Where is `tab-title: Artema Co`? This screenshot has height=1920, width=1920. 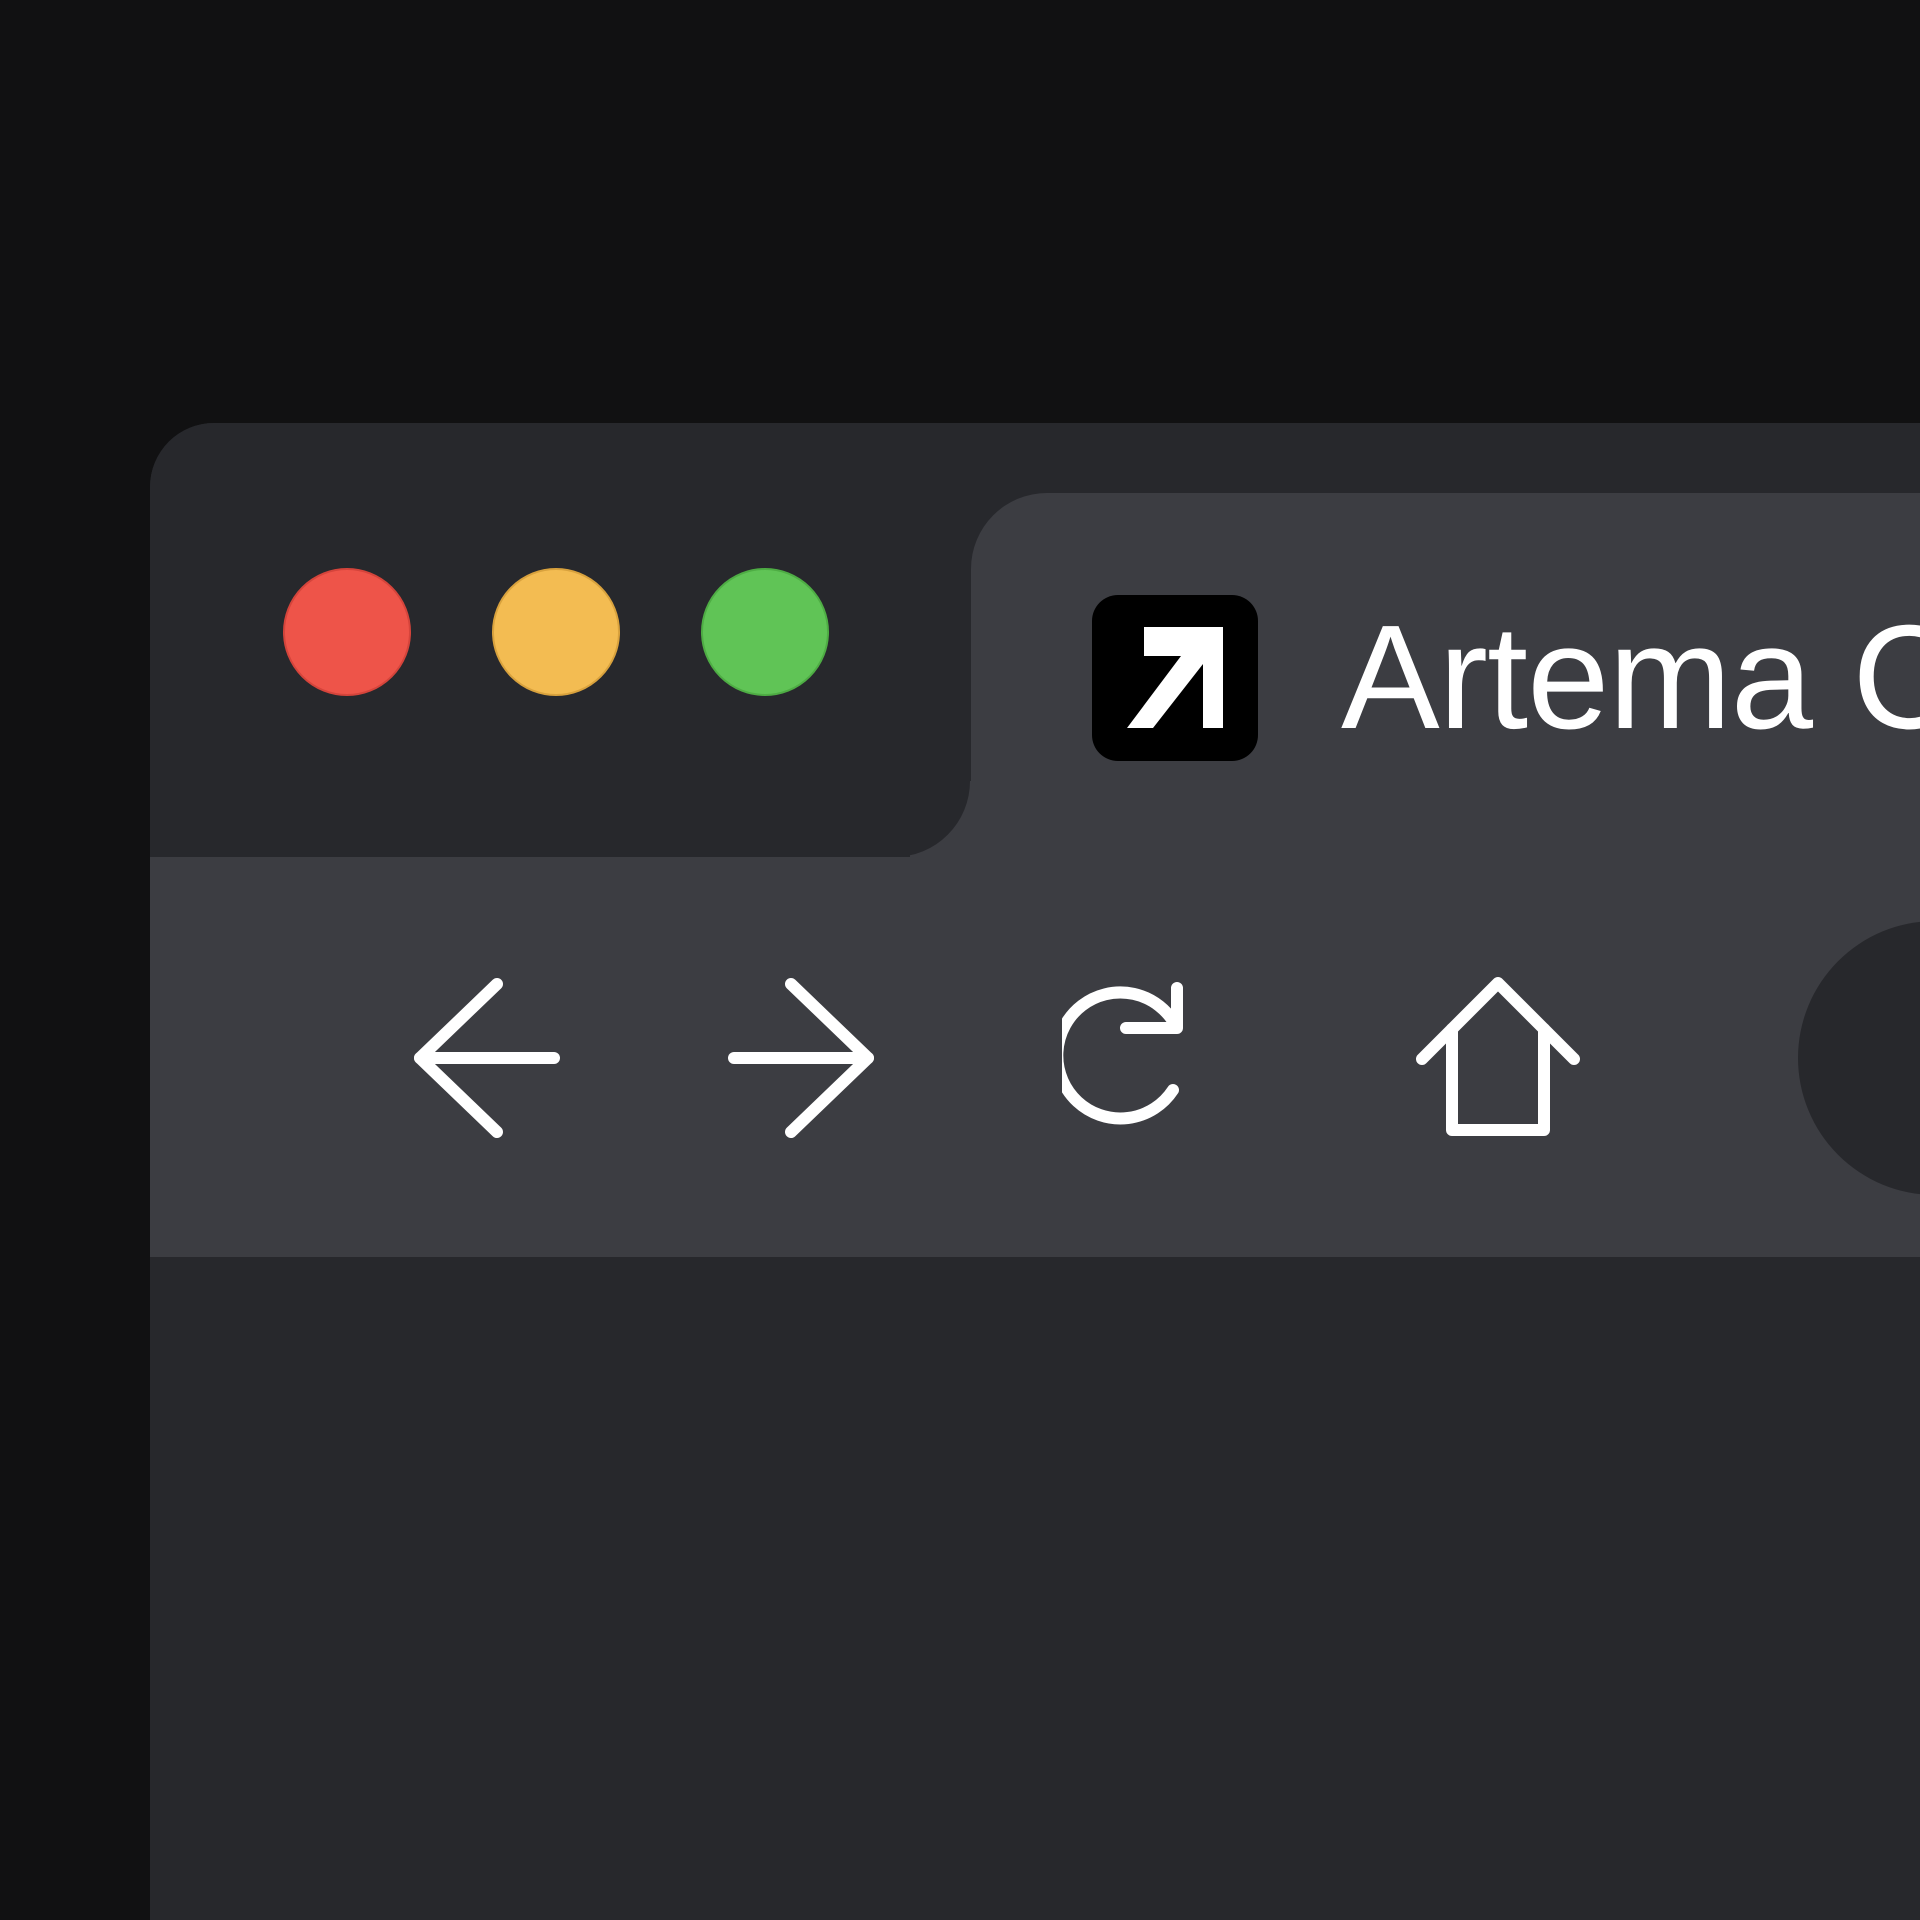
tab-title: Artema Co is located at coordinates (1630, 677).